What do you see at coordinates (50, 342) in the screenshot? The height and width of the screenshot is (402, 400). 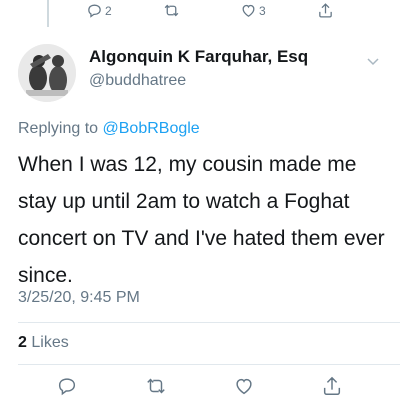 I see `likes-label: Likes` at bounding box center [50, 342].